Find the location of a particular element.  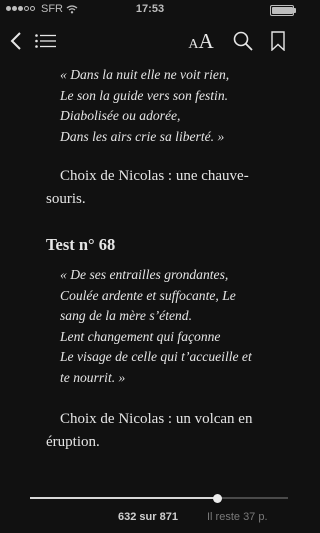

bookmark-icon is located at coordinates (278, 41).